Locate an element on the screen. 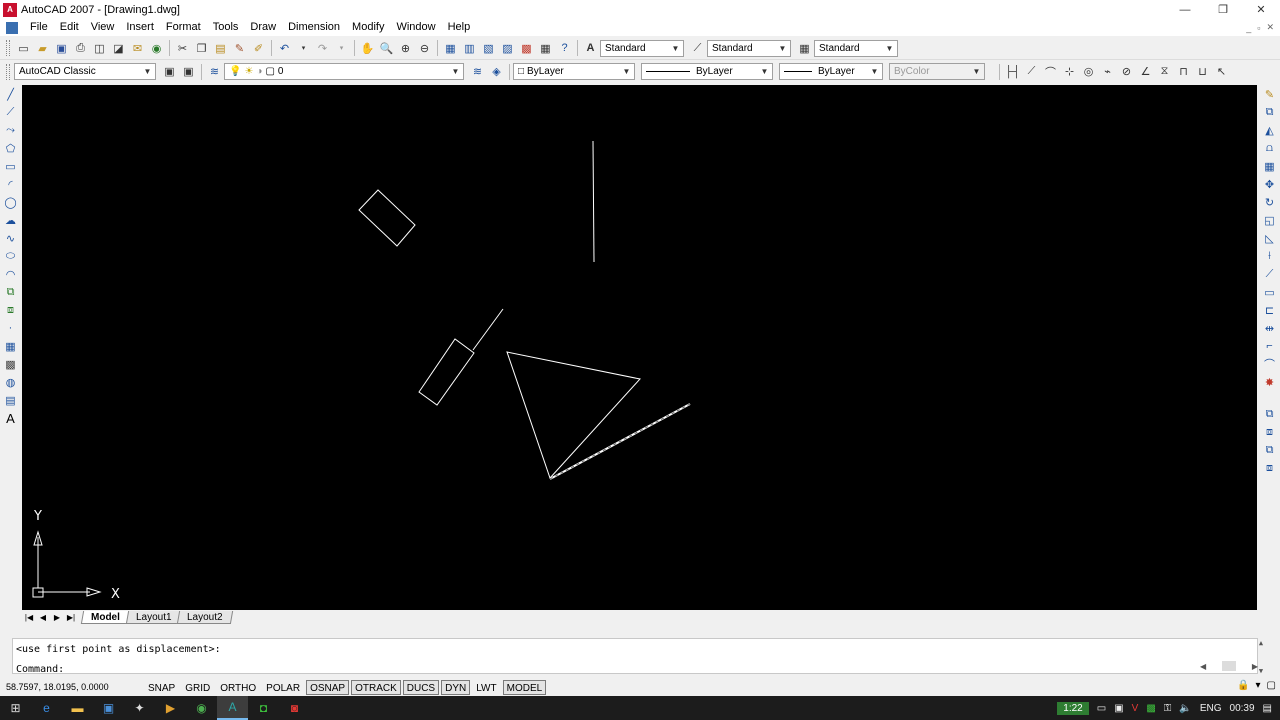 The width and height of the screenshot is (1280, 720). menu-dimension: Dimension is located at coordinates (314, 27).